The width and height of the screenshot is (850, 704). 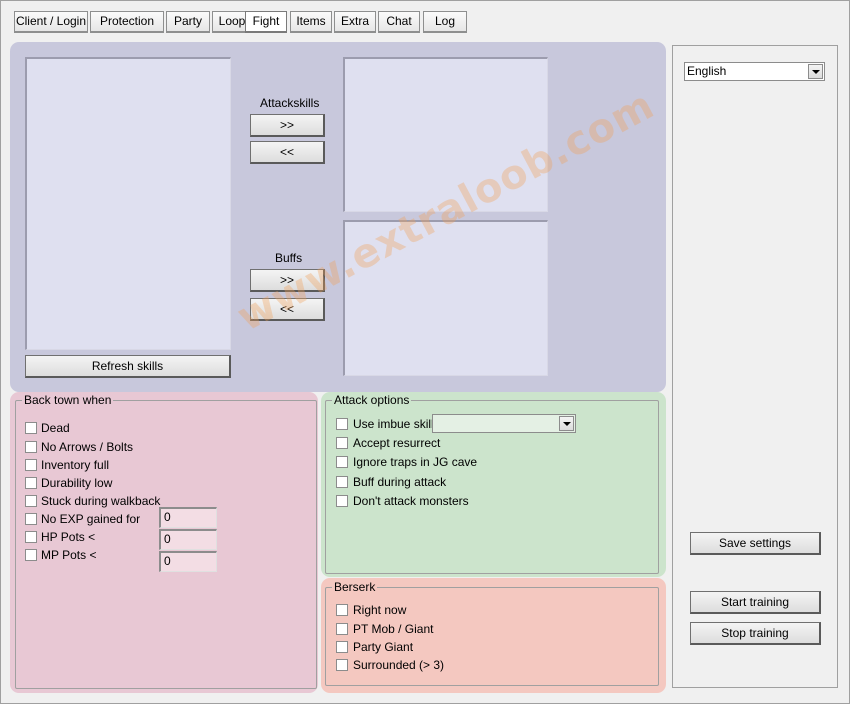 I want to click on remove-attackskill-button: <<, so click(x=287, y=152).